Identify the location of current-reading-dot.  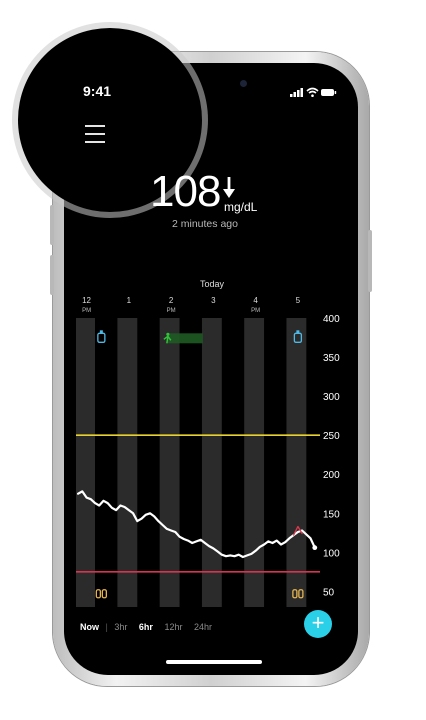
(315, 548).